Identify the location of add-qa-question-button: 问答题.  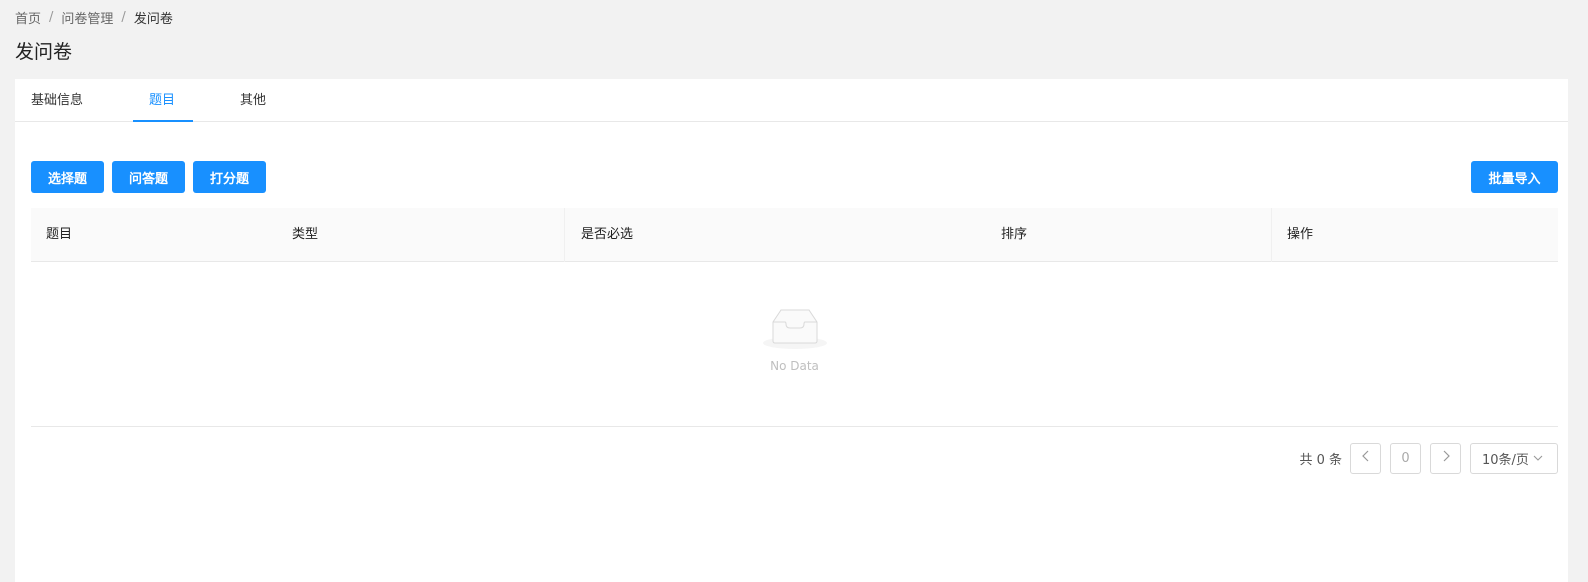
(148, 177).